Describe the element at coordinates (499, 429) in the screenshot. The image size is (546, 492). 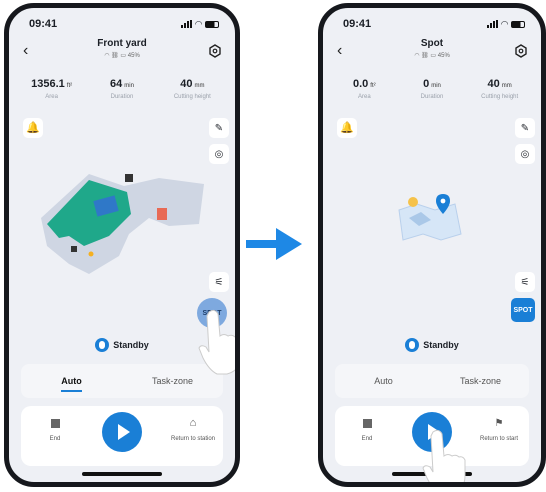
I see `return-button: ⚑ Return to start` at that location.